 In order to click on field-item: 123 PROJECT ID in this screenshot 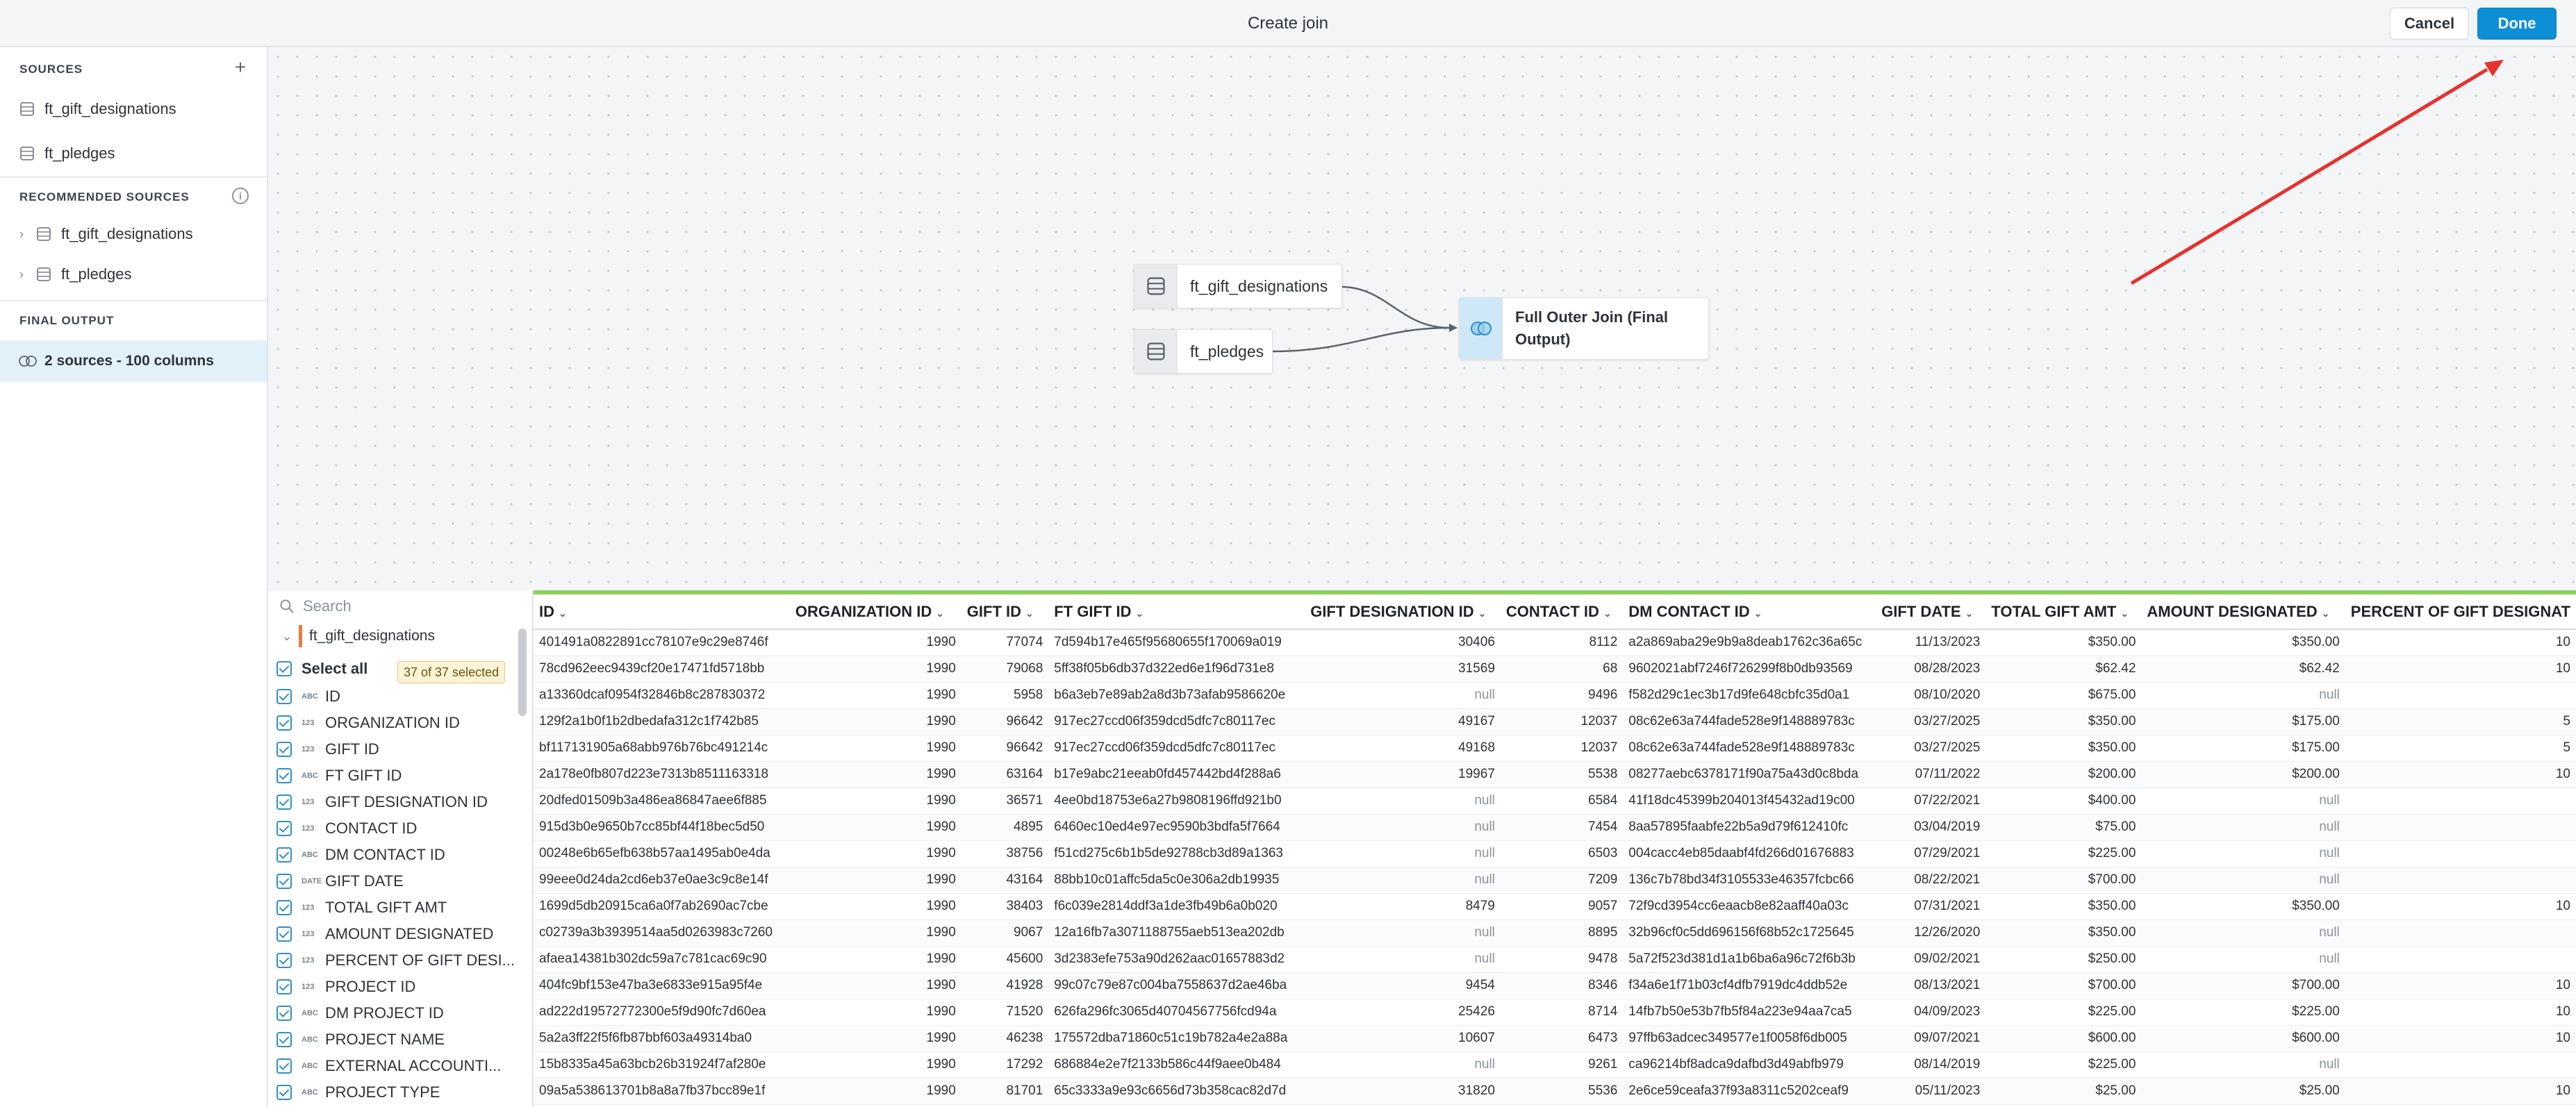, I will do `click(393, 987)`.